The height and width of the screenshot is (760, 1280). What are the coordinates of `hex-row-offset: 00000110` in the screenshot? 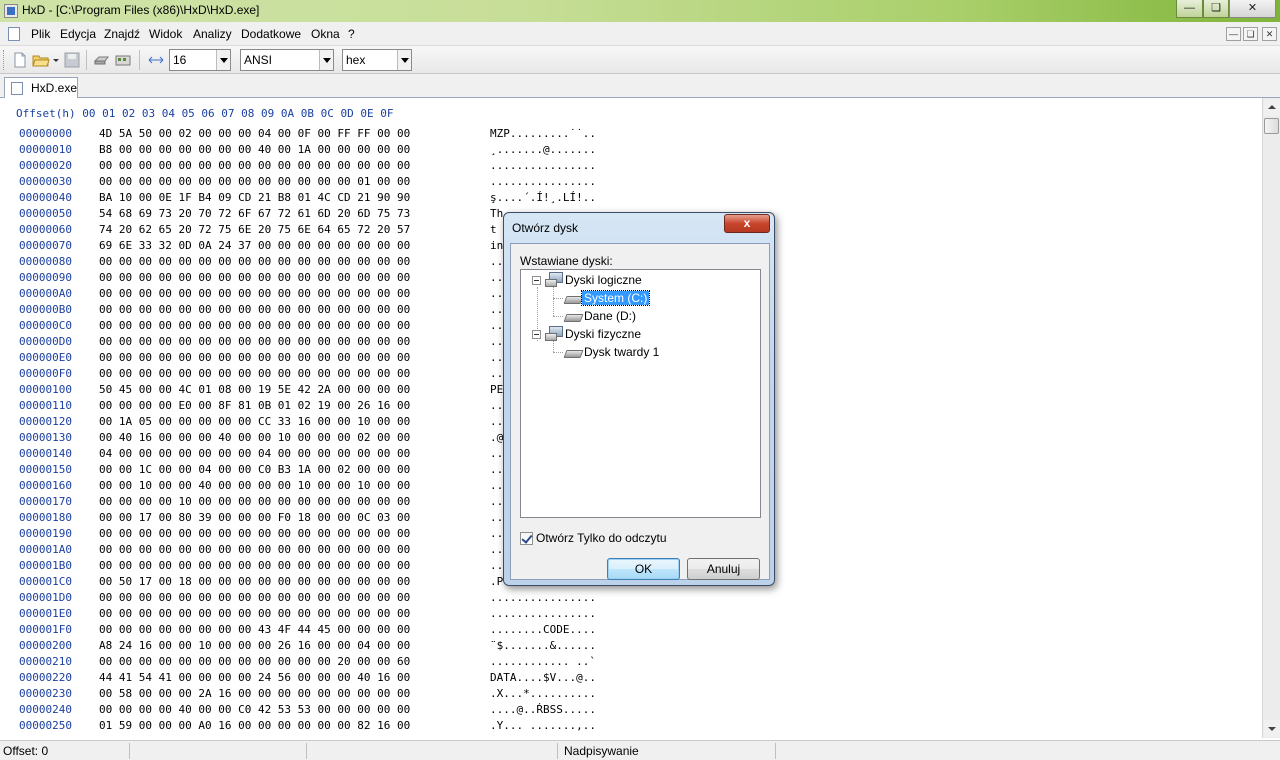 It's located at (45, 405).